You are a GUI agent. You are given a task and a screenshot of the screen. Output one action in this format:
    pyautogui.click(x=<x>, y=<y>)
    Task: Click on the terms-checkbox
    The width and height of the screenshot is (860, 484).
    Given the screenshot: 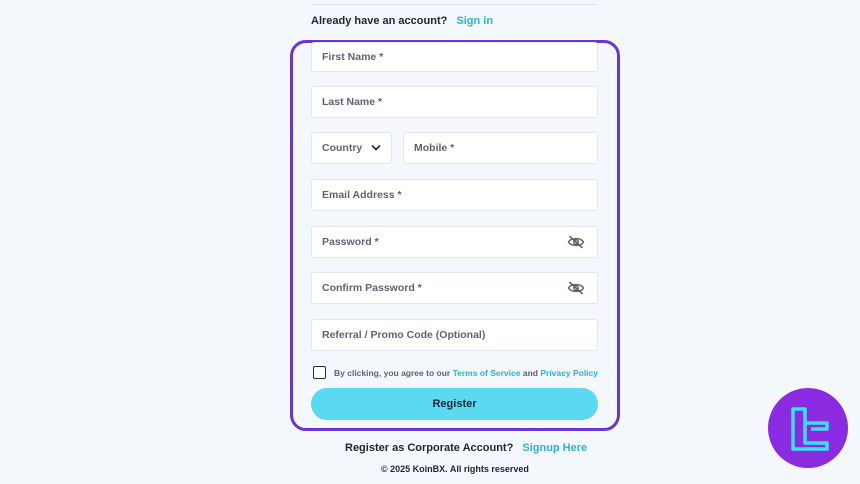 What is the action you would take?
    pyautogui.click(x=319, y=372)
    